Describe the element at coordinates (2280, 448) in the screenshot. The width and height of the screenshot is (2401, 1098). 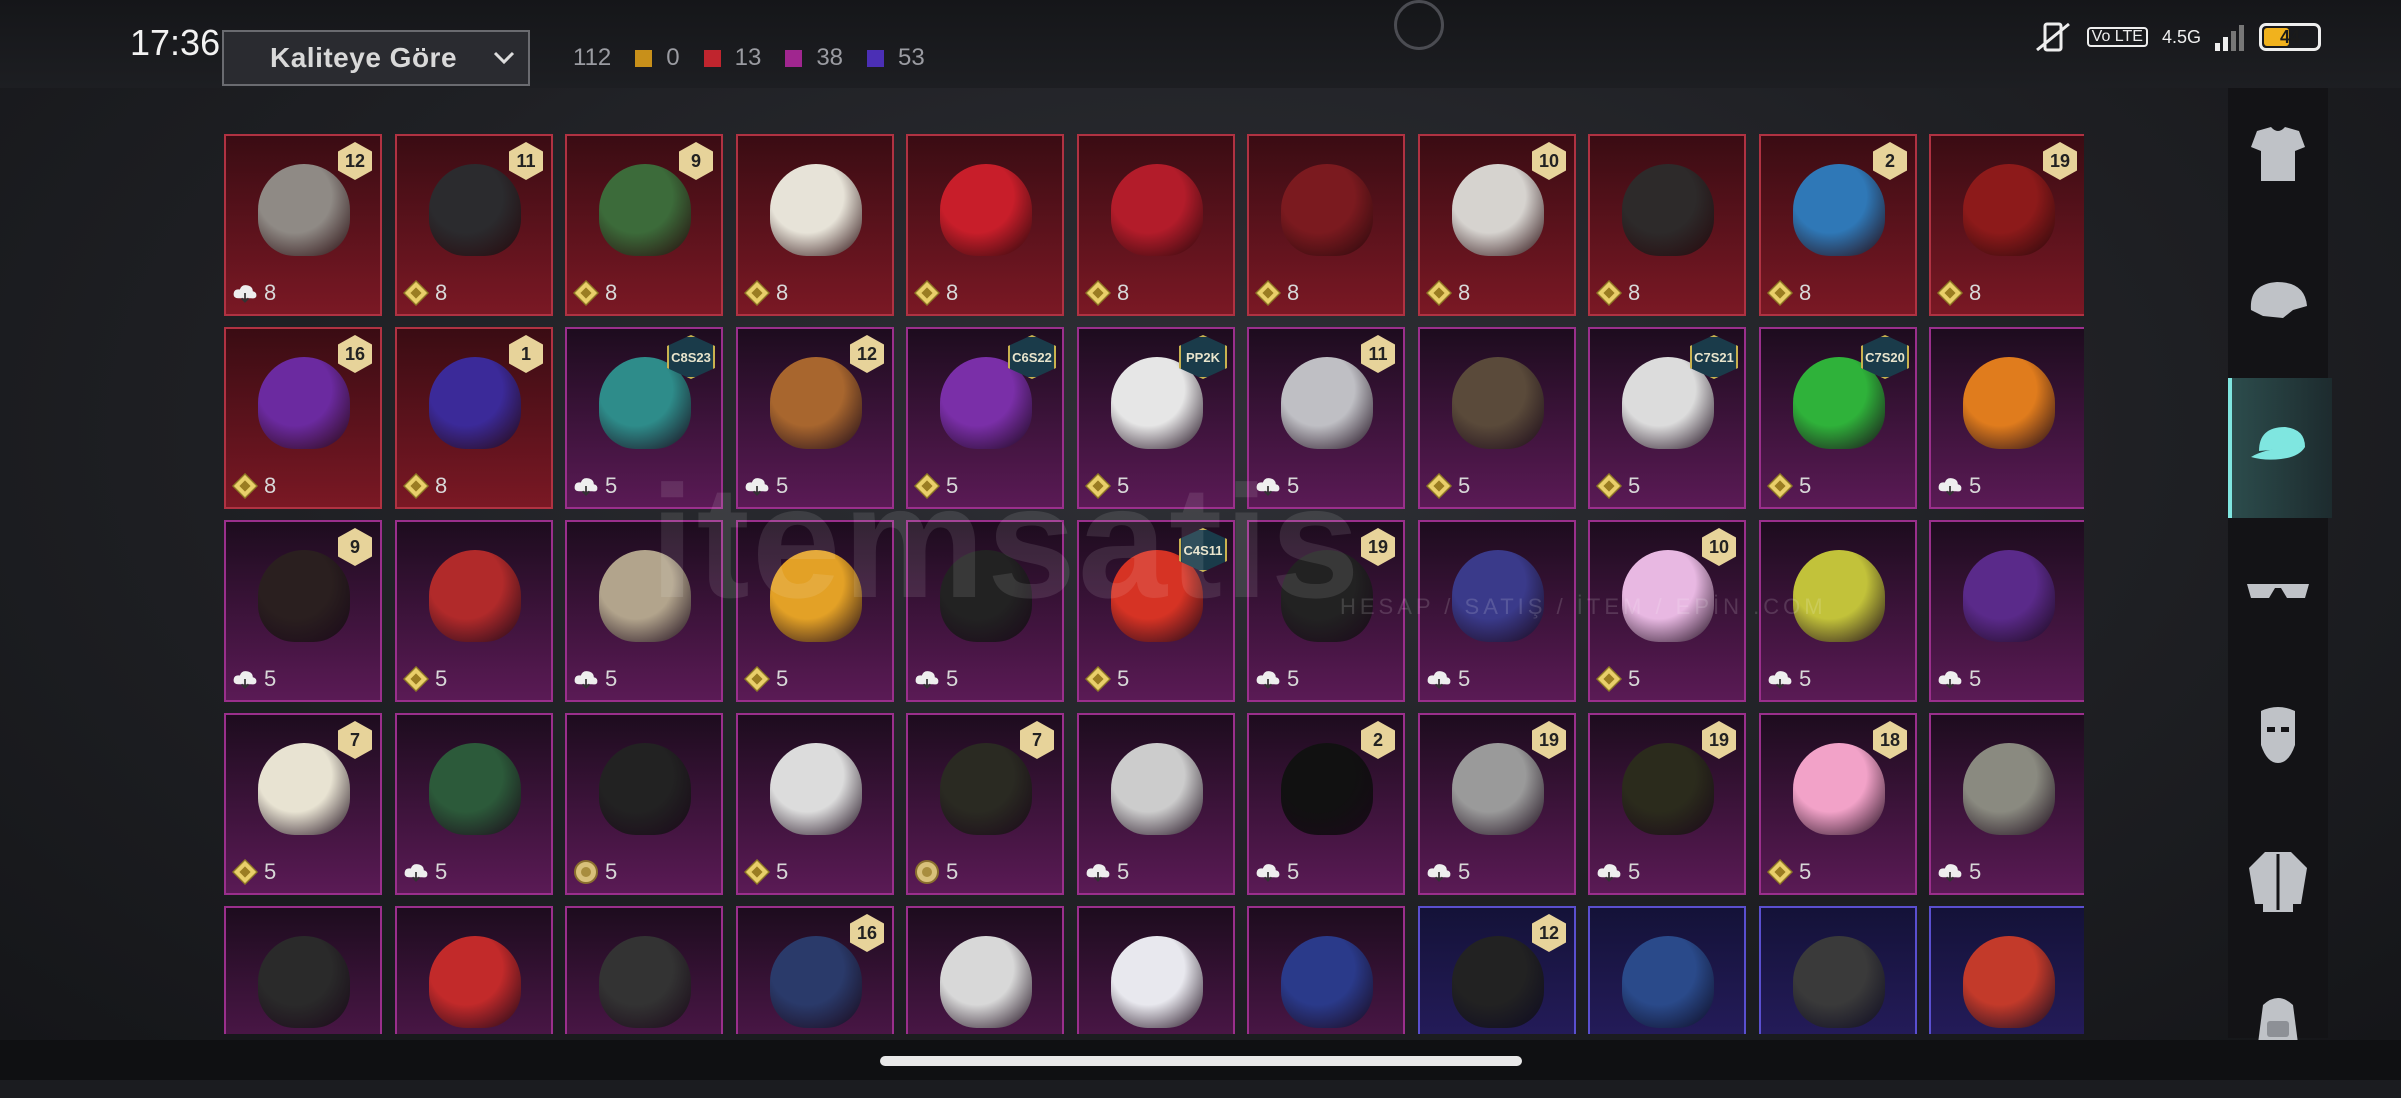
I see `category-tab-cap` at that location.